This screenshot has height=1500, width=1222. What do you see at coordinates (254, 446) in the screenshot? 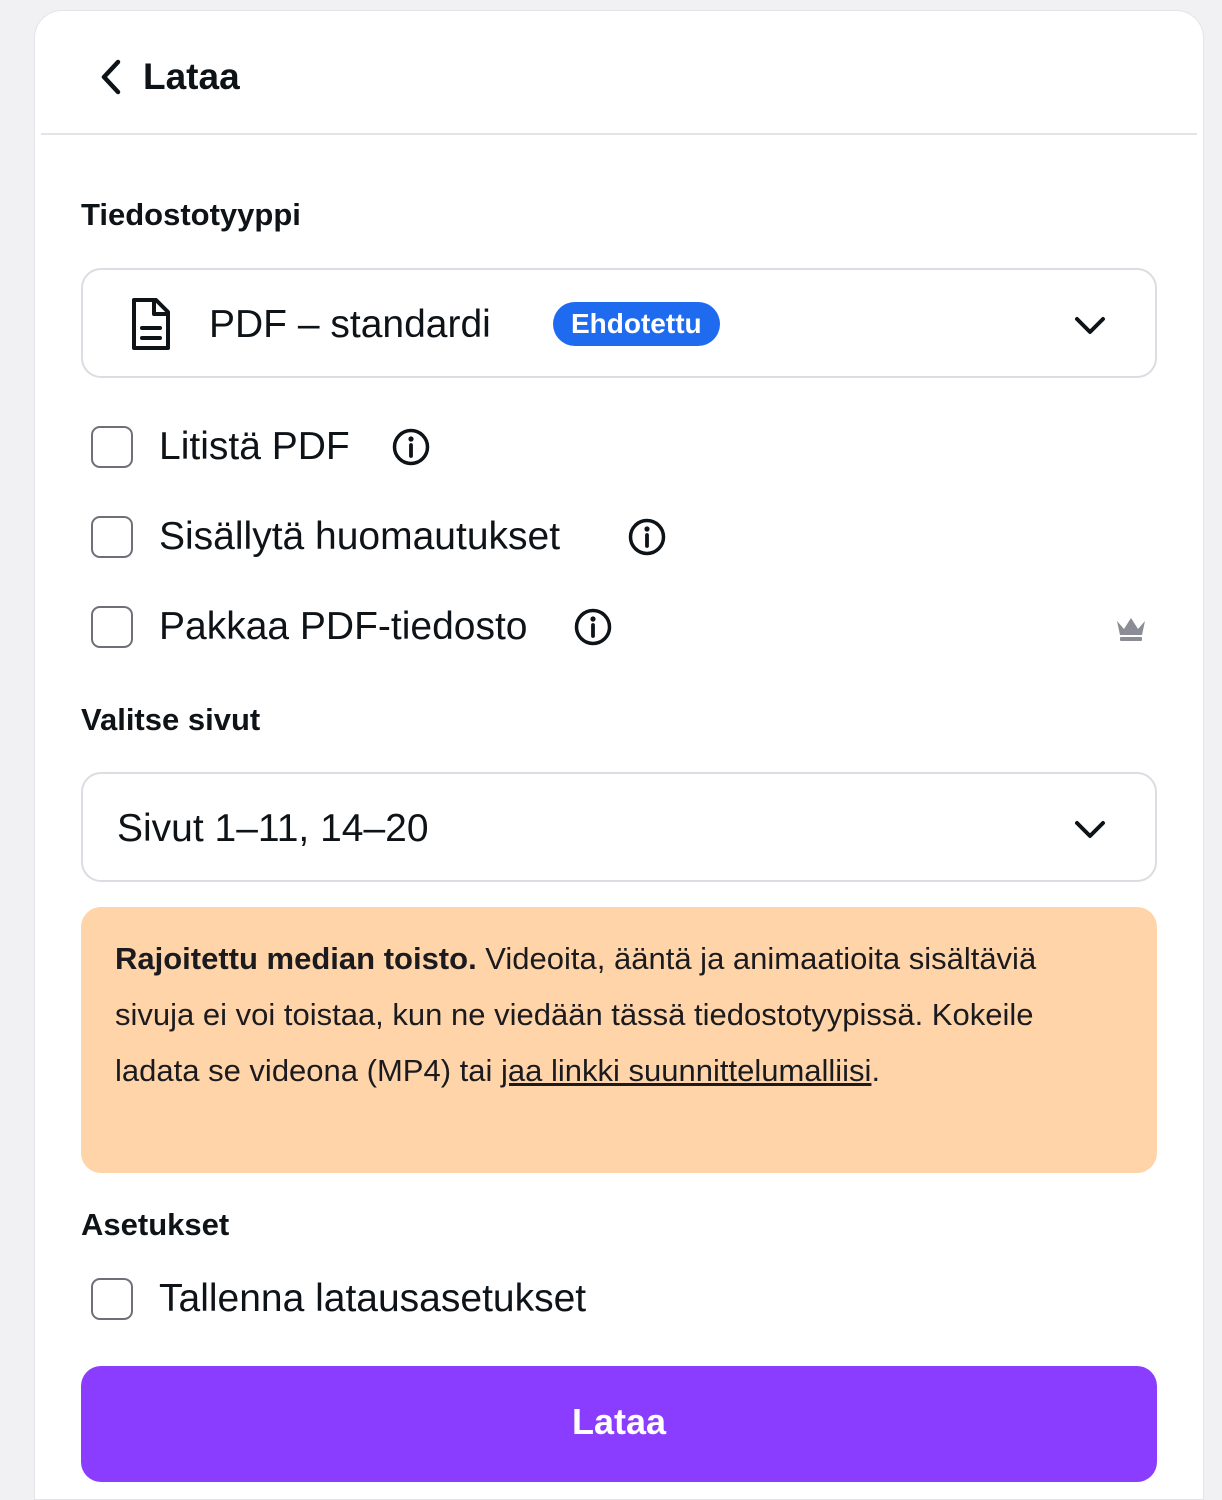
I see `flatten-pdf-label: Litistä PDF` at bounding box center [254, 446].